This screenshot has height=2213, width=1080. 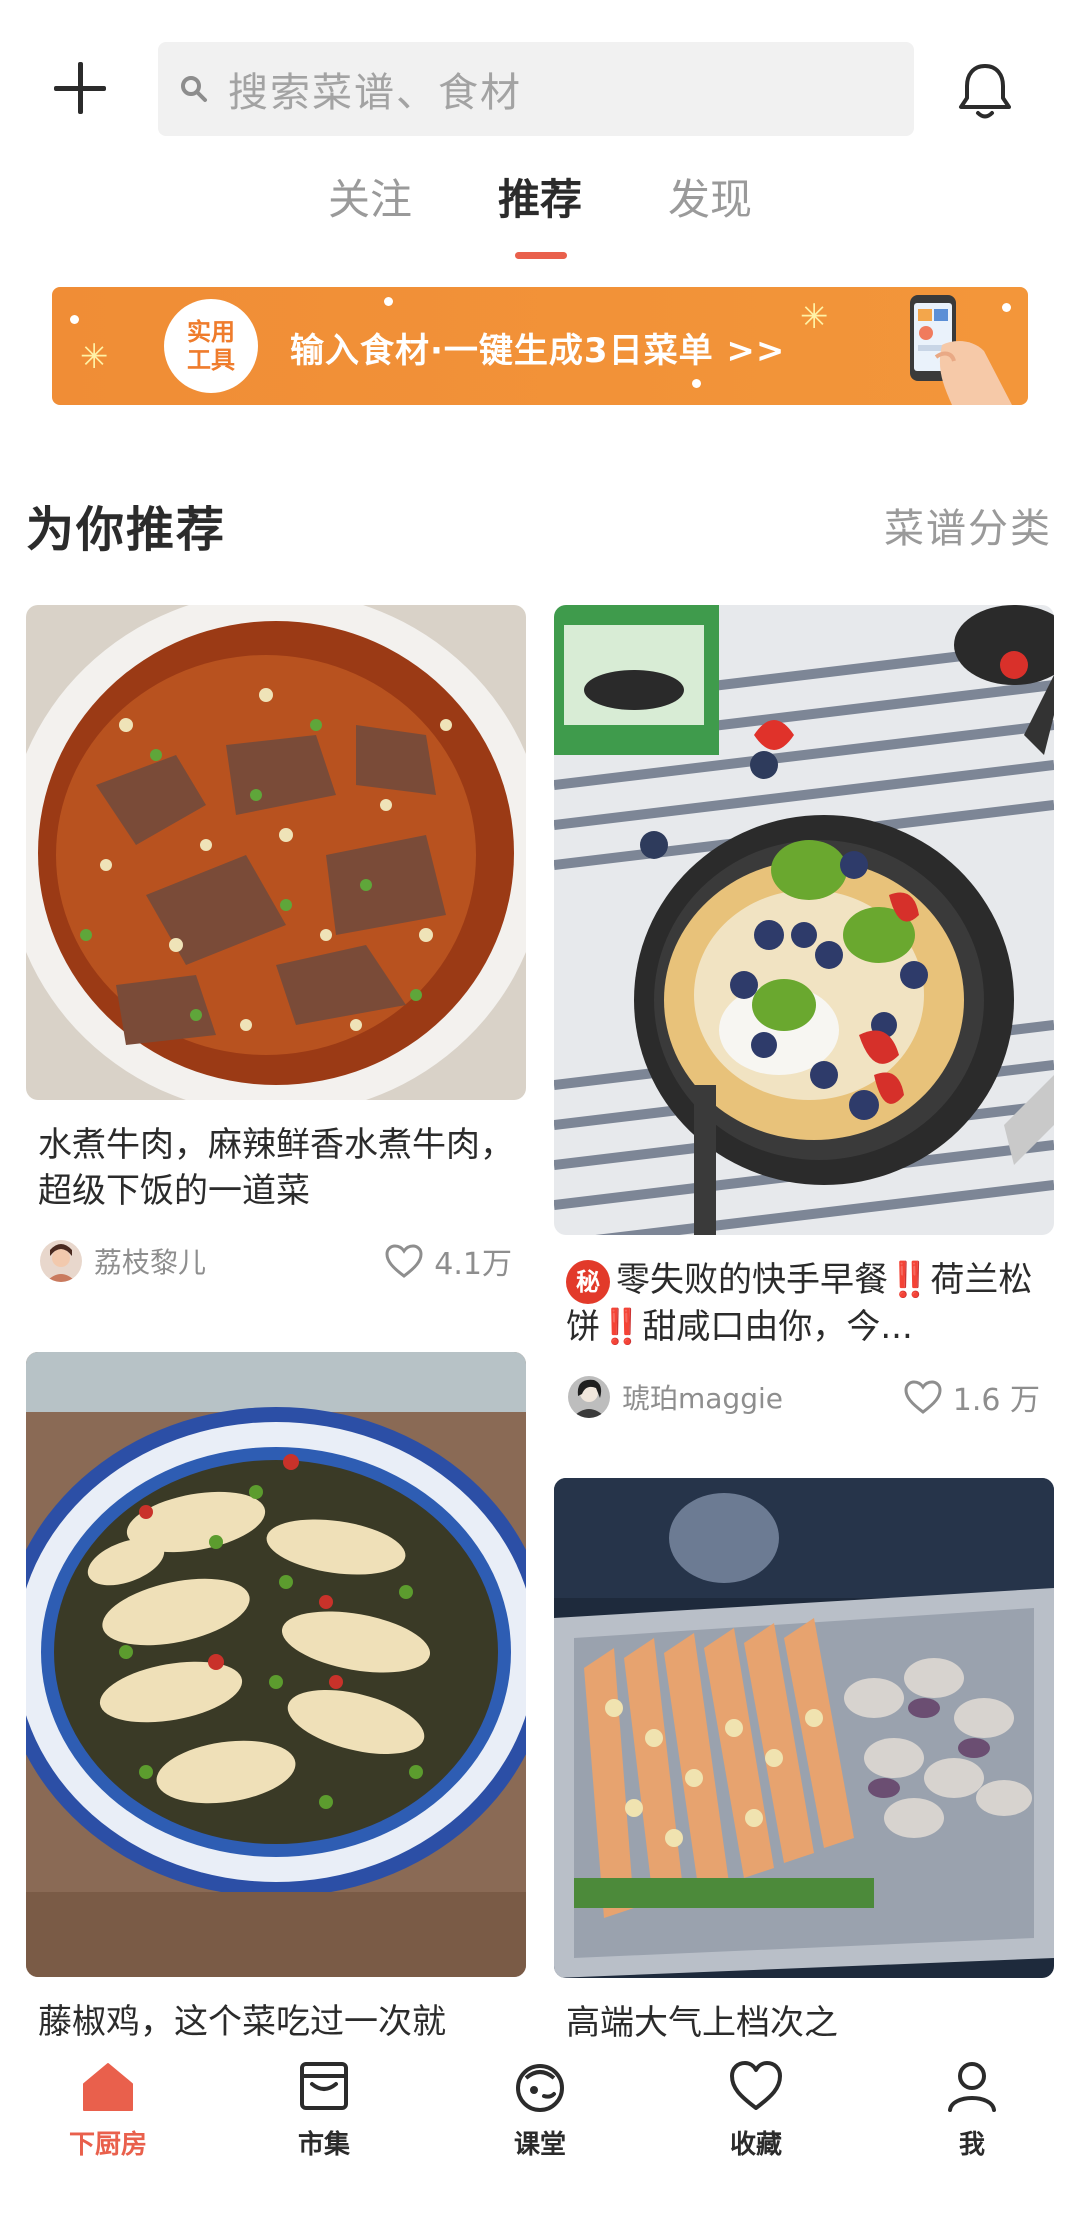 I want to click on search-icon, so click(x=194, y=89).